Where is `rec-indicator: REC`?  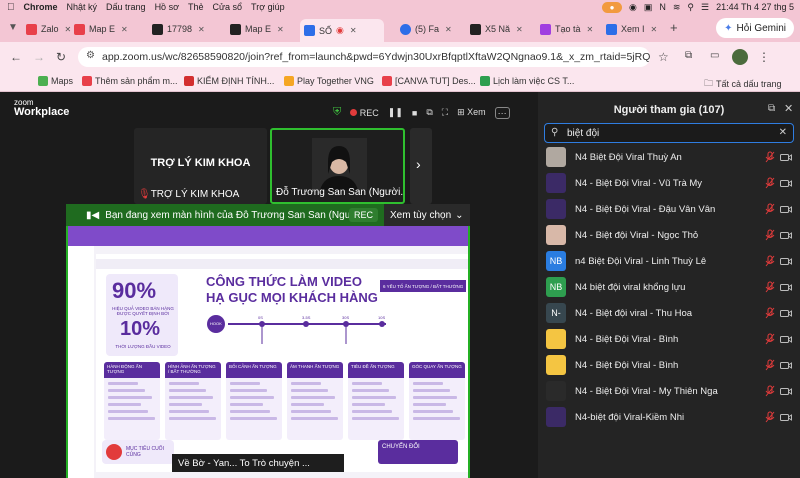
rec-indicator: REC is located at coordinates (364, 113).